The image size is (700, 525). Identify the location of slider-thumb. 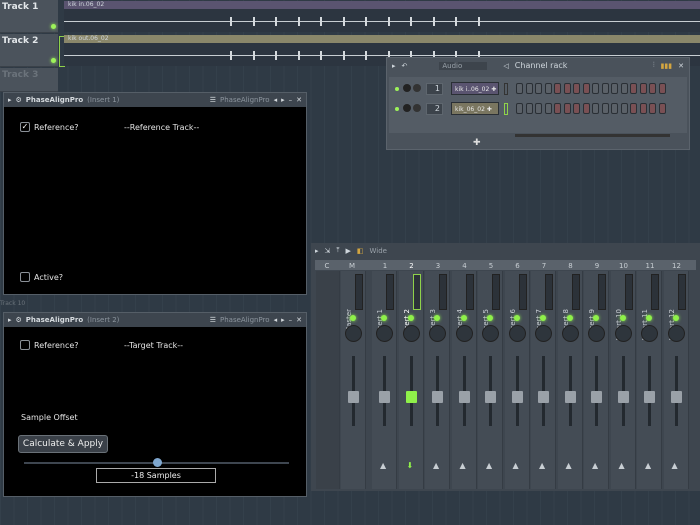
(157, 462).